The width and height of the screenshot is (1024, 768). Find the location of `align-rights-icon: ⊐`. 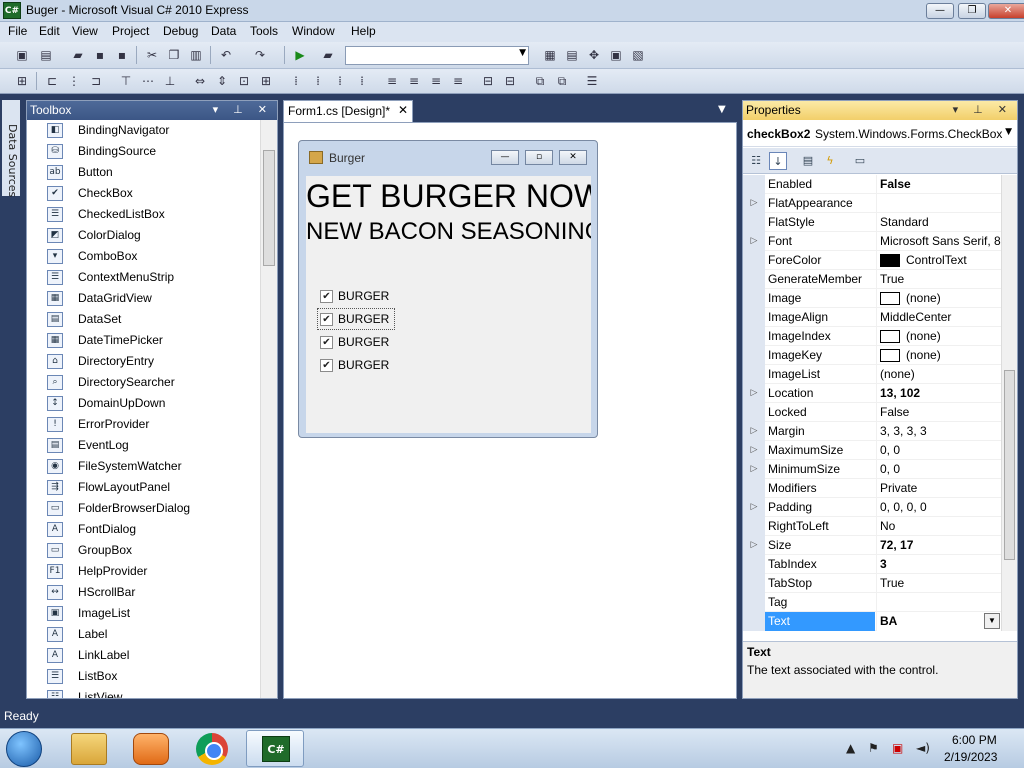

align-rights-icon: ⊐ is located at coordinates (96, 81).